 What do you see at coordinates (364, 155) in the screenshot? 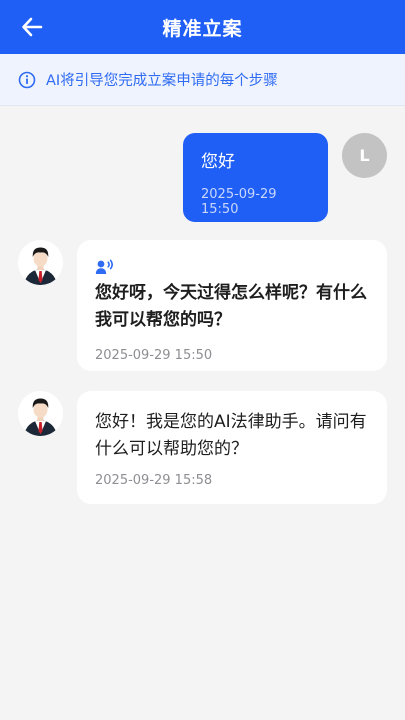
I see `user-avatar: L` at bounding box center [364, 155].